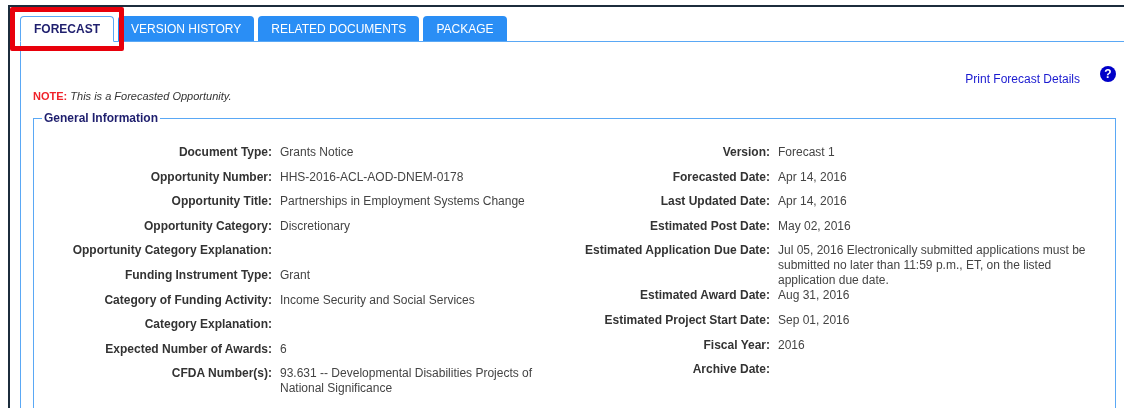 The width and height of the screenshot is (1124, 408). What do you see at coordinates (403, 202) in the screenshot?
I see `field-value: Partnerships in Employment Systems Change` at bounding box center [403, 202].